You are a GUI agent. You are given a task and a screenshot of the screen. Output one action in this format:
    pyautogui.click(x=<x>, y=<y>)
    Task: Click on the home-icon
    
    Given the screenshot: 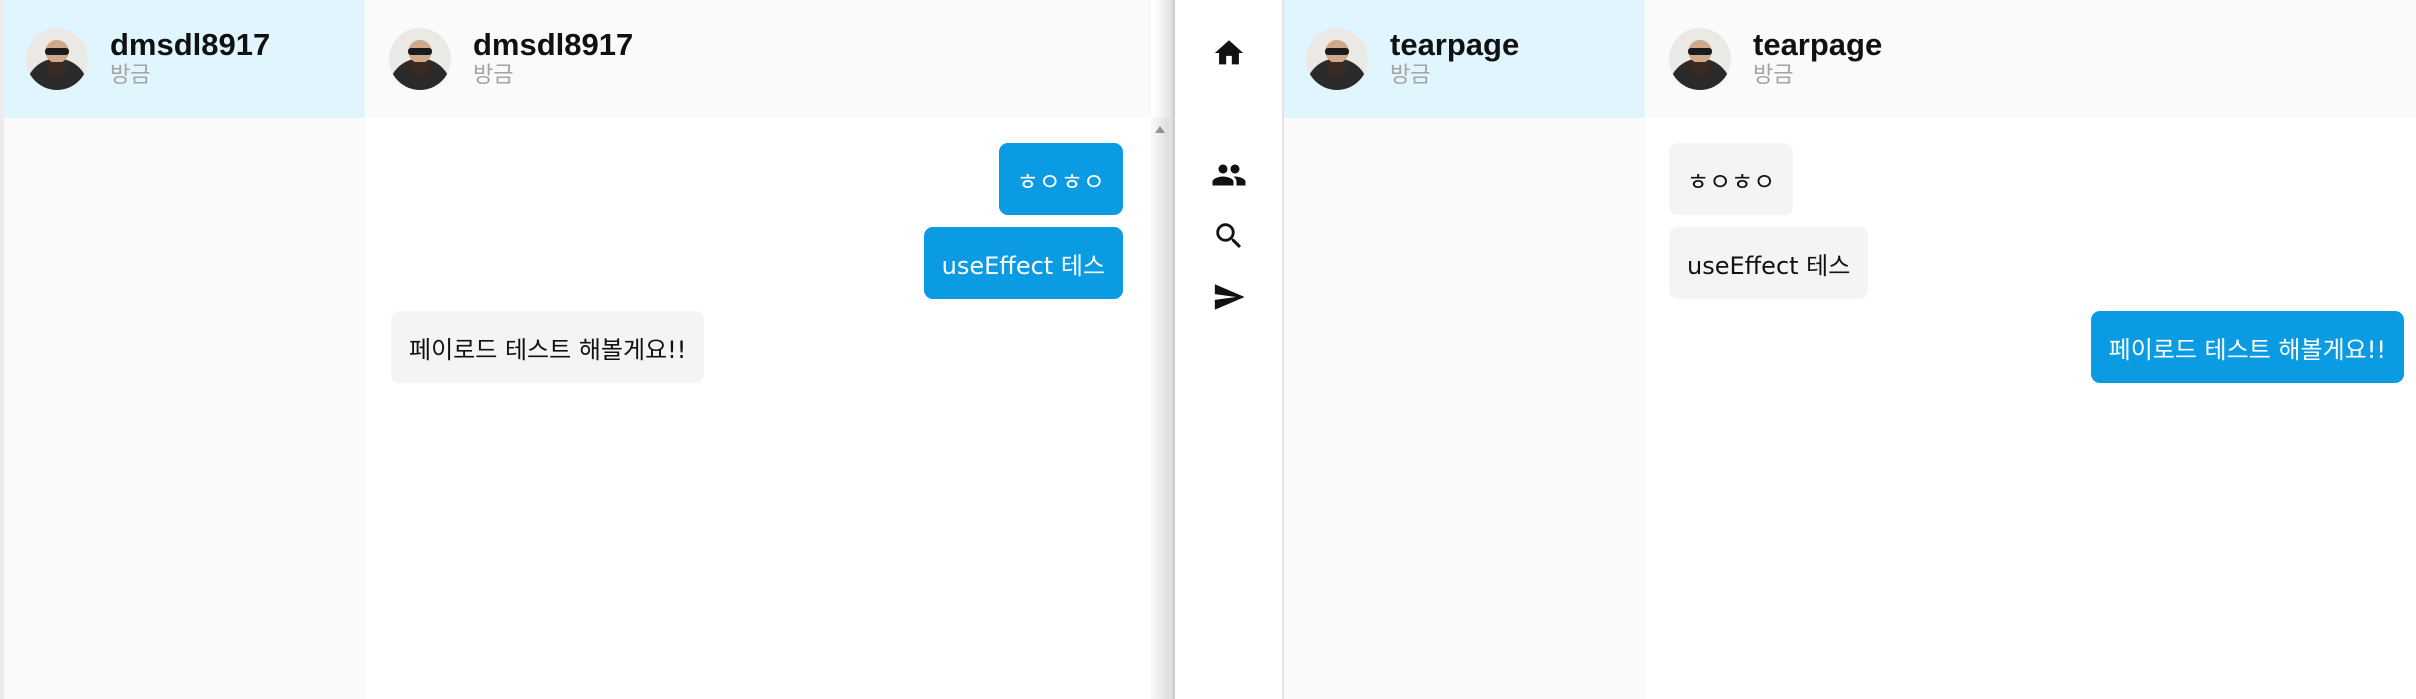 What is the action you would take?
    pyautogui.click(x=1229, y=52)
    